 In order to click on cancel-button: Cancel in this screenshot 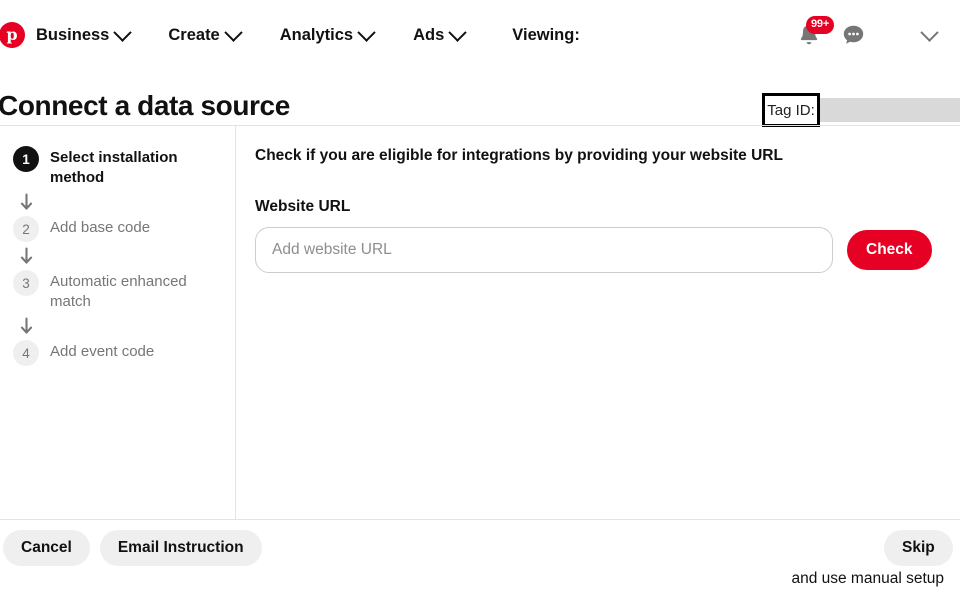, I will do `click(46, 548)`.